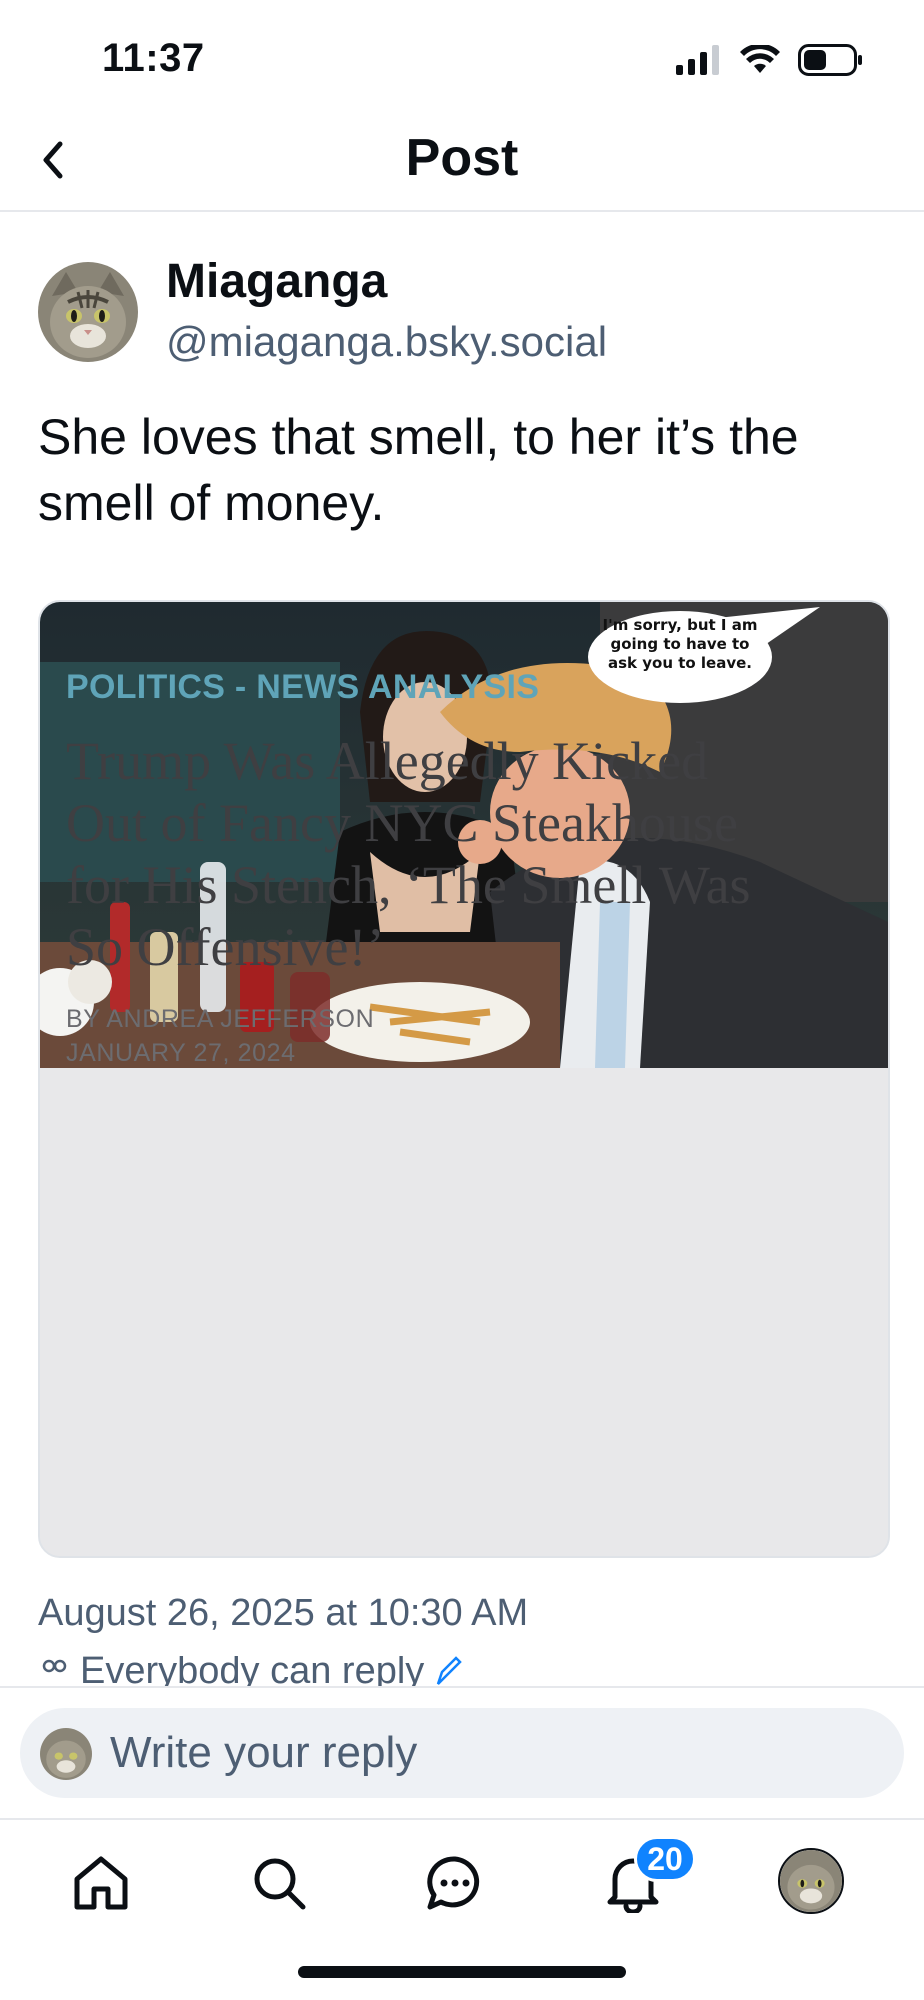 The width and height of the screenshot is (924, 2000). I want to click on signal-icon, so click(697, 60).